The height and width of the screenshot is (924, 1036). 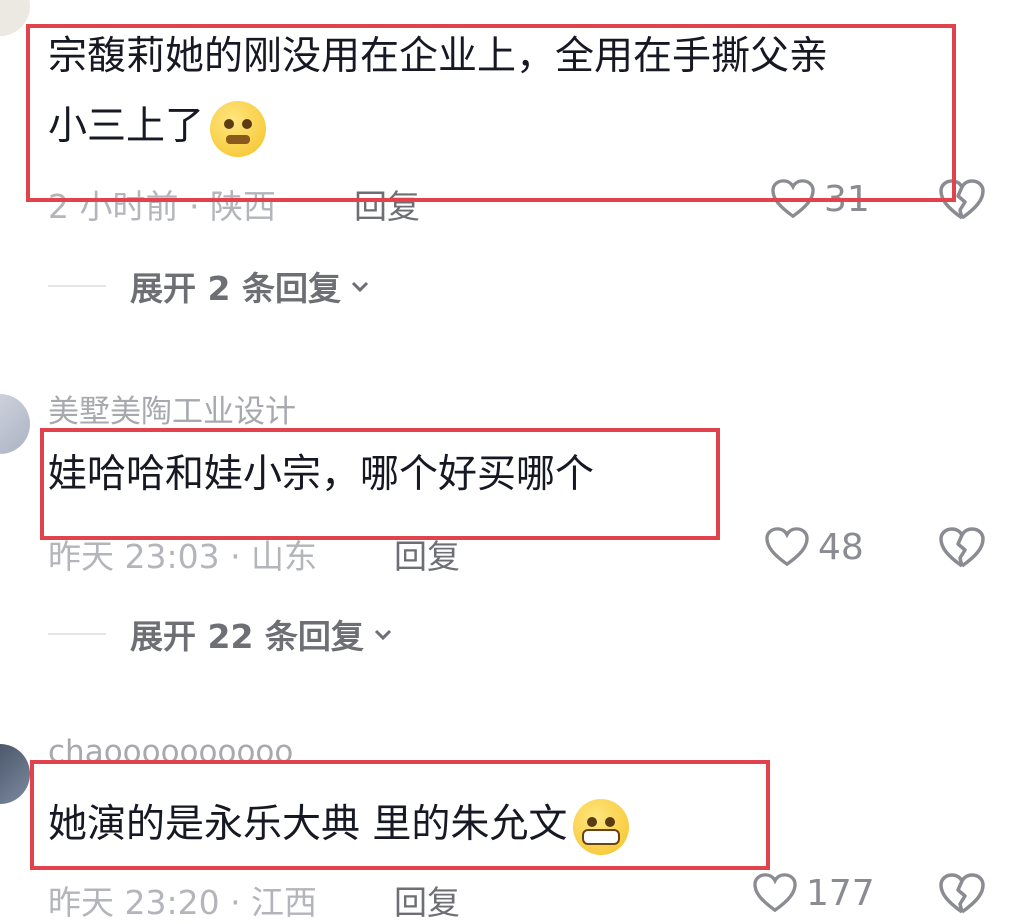 What do you see at coordinates (308, 824) in the screenshot?
I see `comment-text-line1: 她演的是永乐大典 里的朱允文` at bounding box center [308, 824].